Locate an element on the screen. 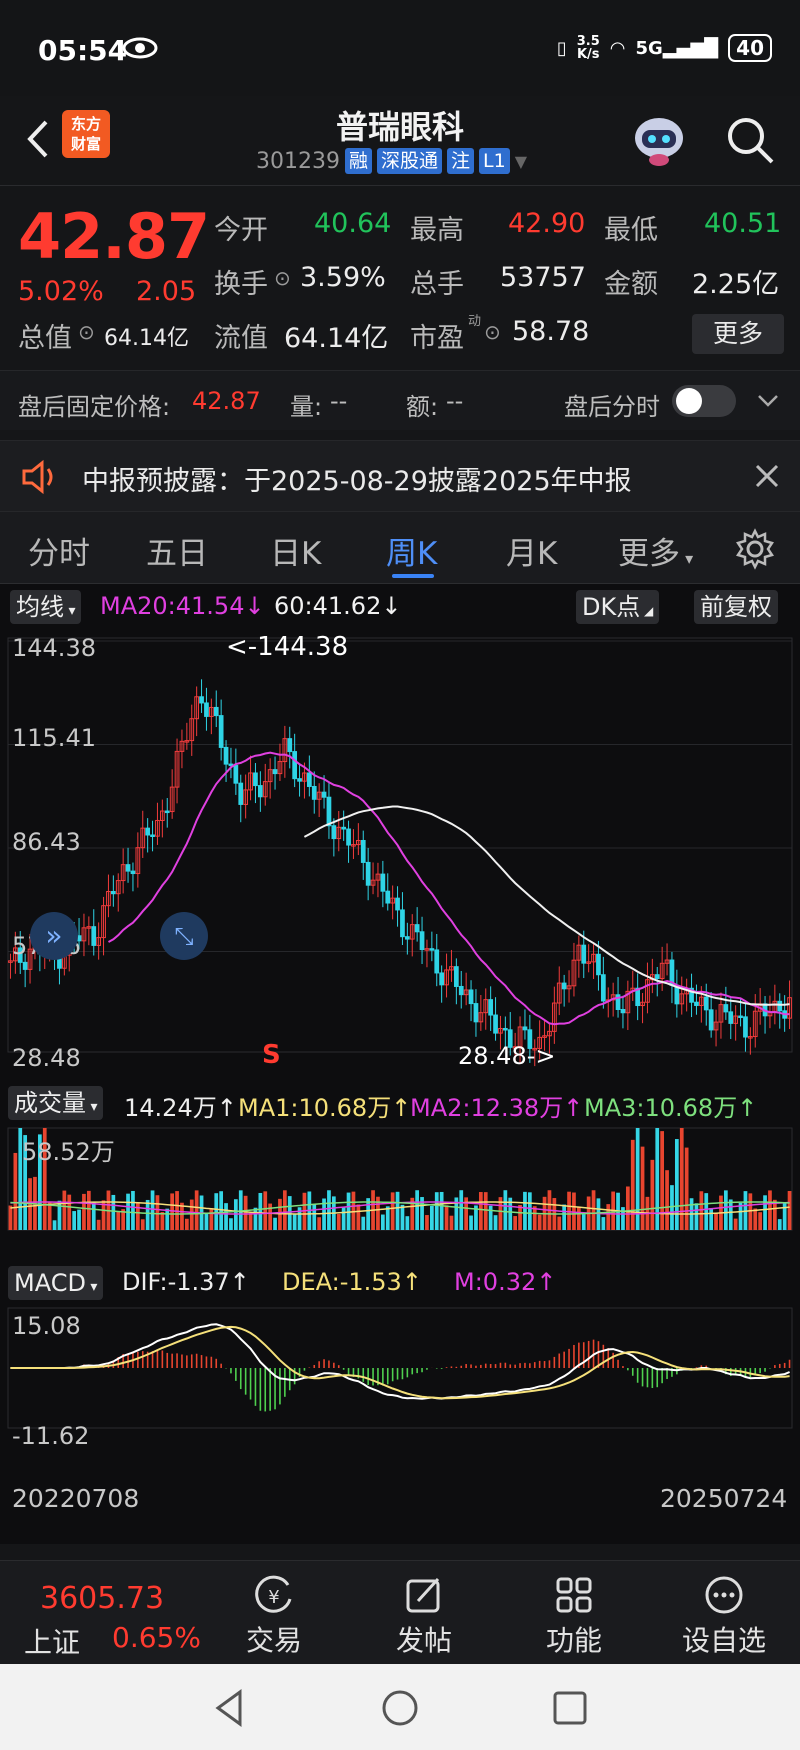 This screenshot has height=1750, width=800. adjust-button: 前复权 is located at coordinates (736, 607).